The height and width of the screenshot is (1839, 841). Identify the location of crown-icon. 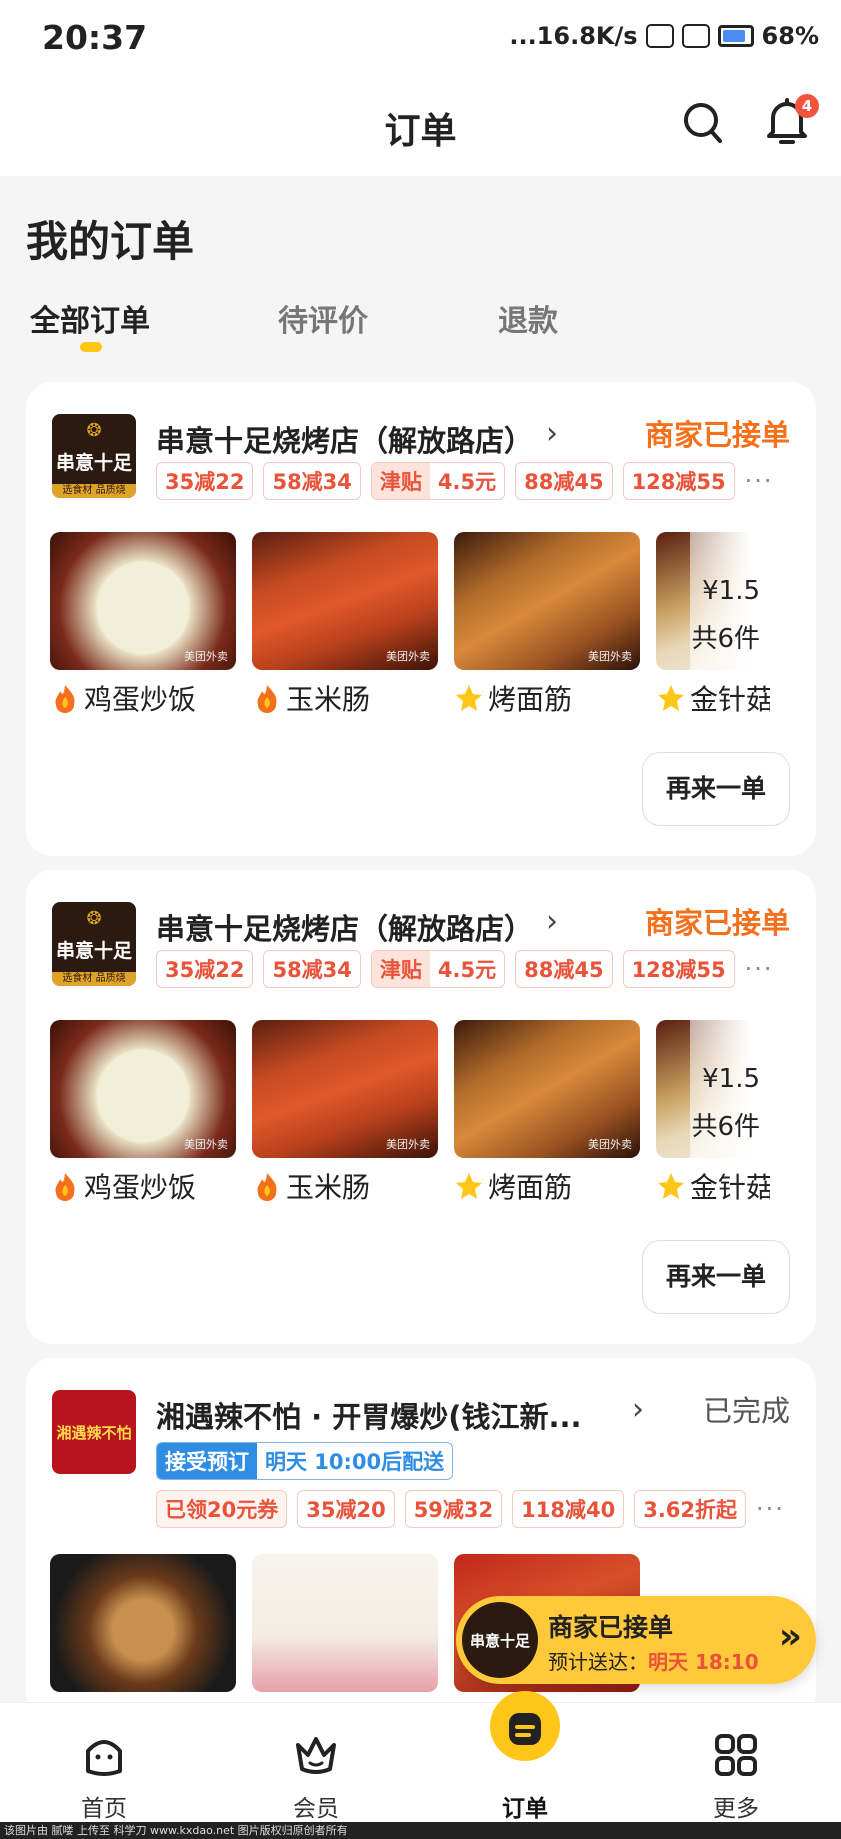
(316, 1755).